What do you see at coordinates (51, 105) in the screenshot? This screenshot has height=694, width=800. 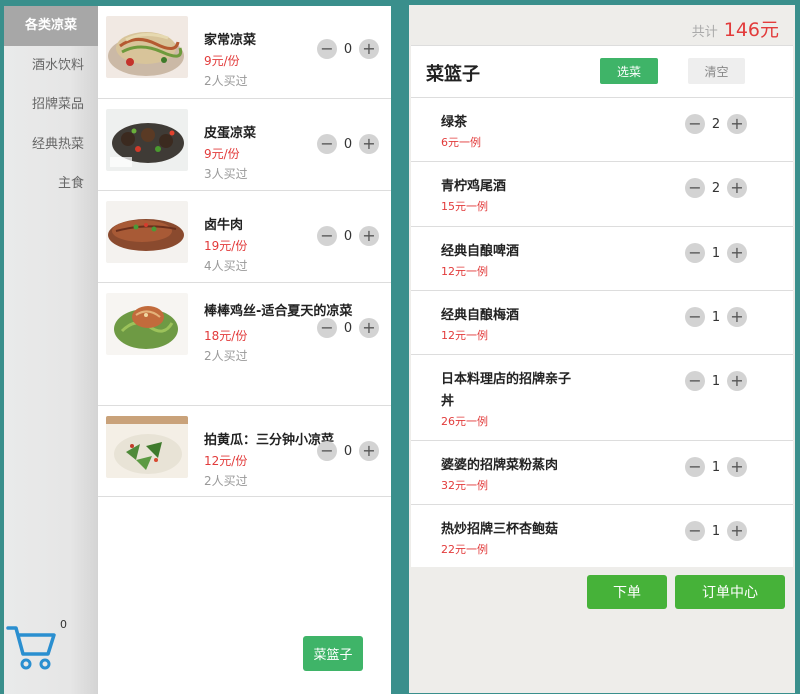 I see `category-item-signature: 招牌菜品` at bounding box center [51, 105].